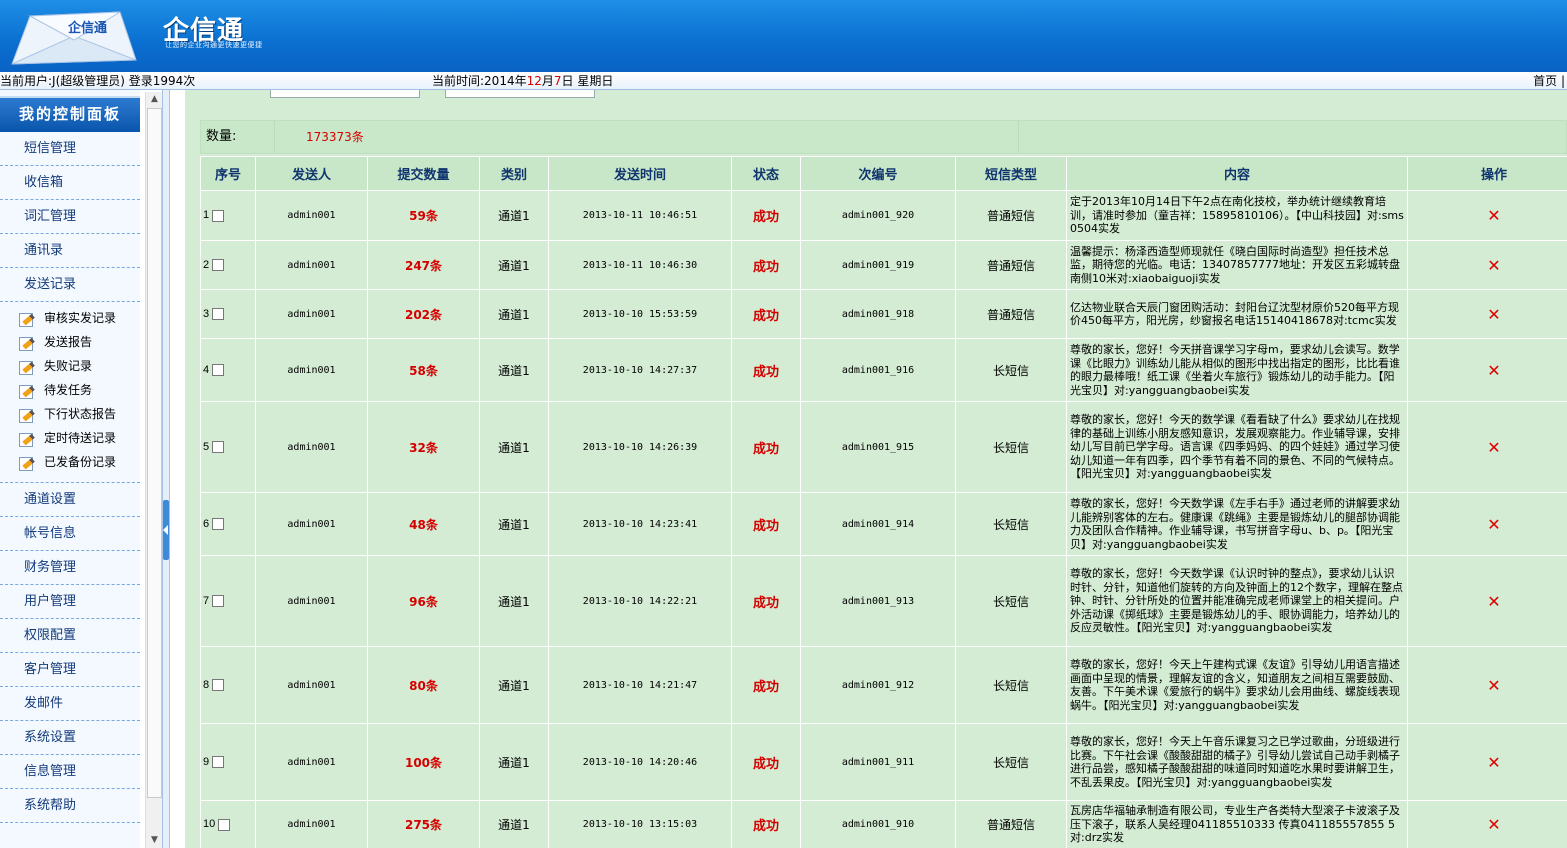 This screenshot has width=1567, height=848. I want to click on time-year: 2014年, so click(505, 81).